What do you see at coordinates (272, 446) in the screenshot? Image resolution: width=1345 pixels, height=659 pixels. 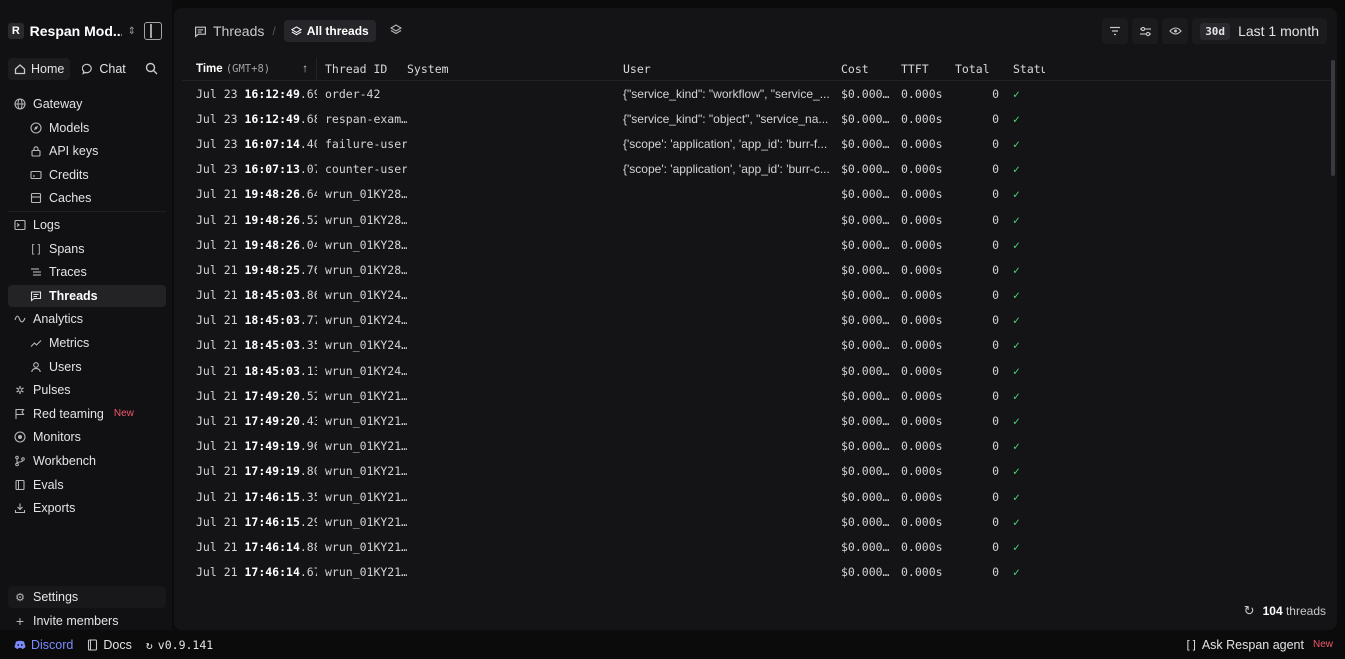 I see `cell-hms: 17:49:19` at bounding box center [272, 446].